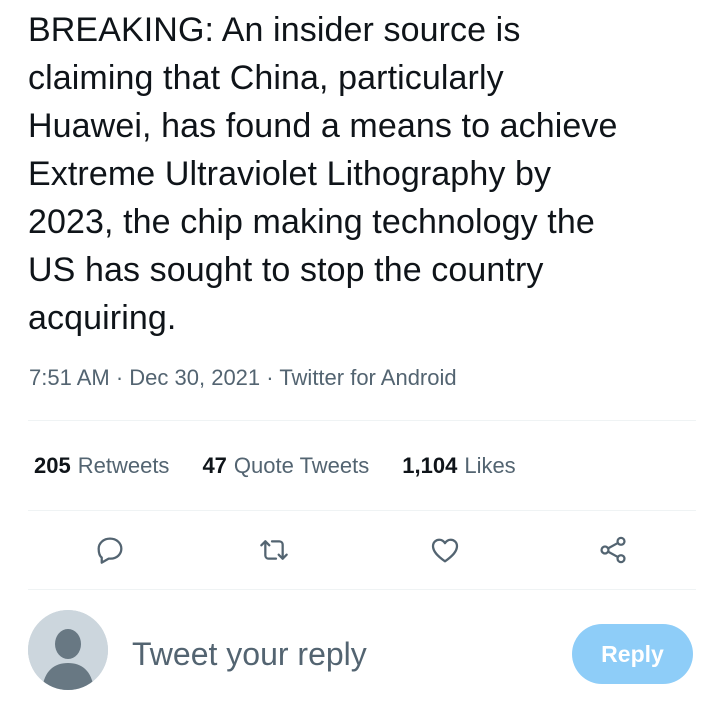 The height and width of the screenshot is (701, 720). Describe the element at coordinates (52, 465) in the screenshot. I see `retweets-count: 205` at that location.